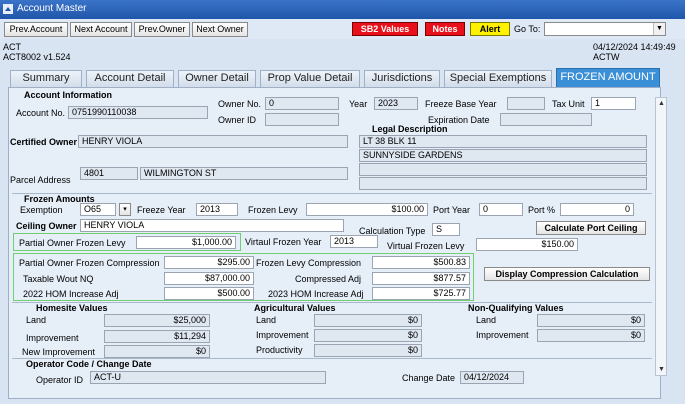  Describe the element at coordinates (89, 263) in the screenshot. I see `partial-owner-frozen-compression-label: Partial Owner Frozen Compression` at that location.